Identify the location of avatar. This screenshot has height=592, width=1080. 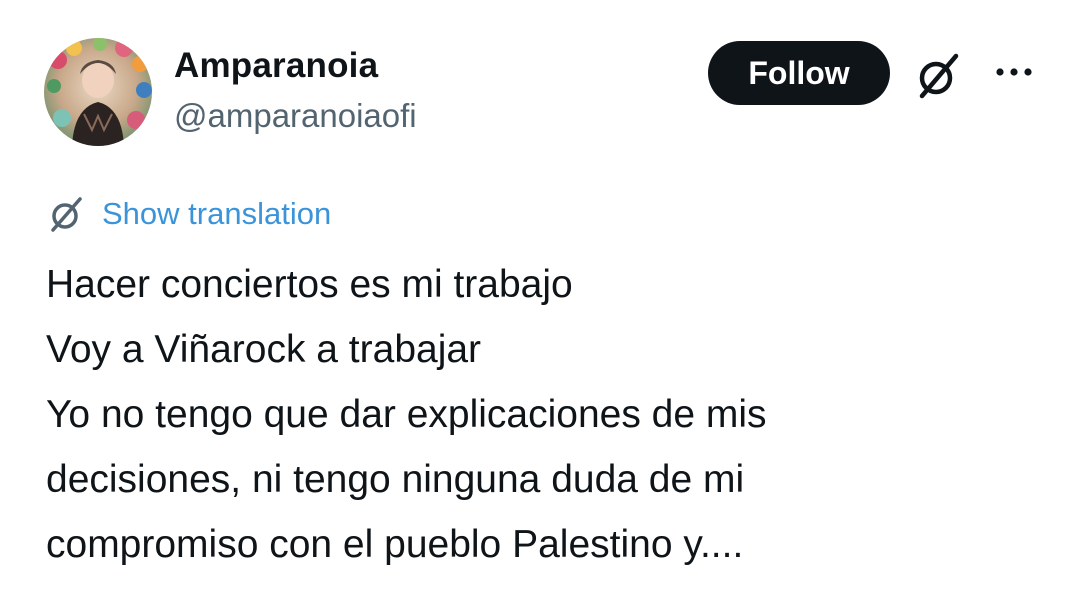
(98, 92).